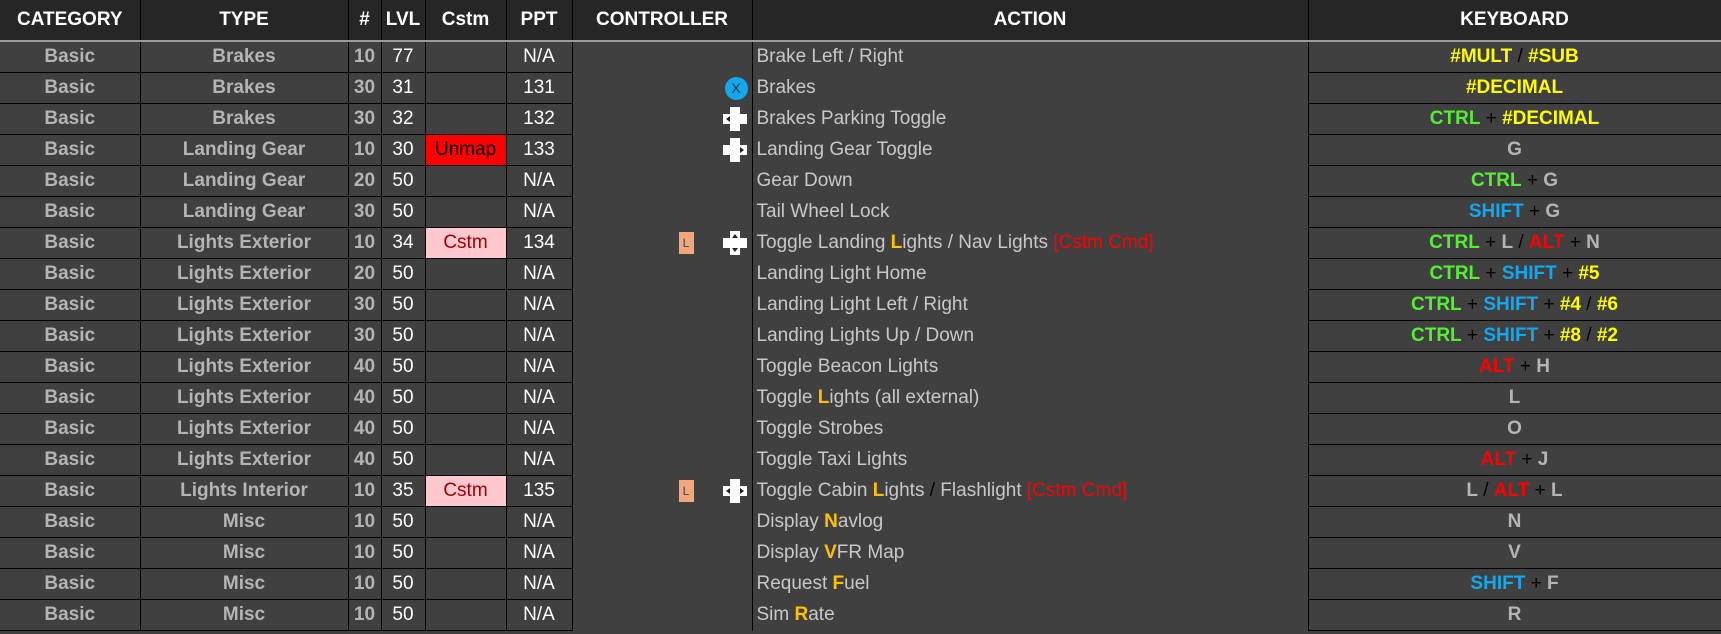 The width and height of the screenshot is (1721, 634). What do you see at coordinates (1514, 460) in the screenshot?
I see `cell-keyboard: ALT + J` at bounding box center [1514, 460].